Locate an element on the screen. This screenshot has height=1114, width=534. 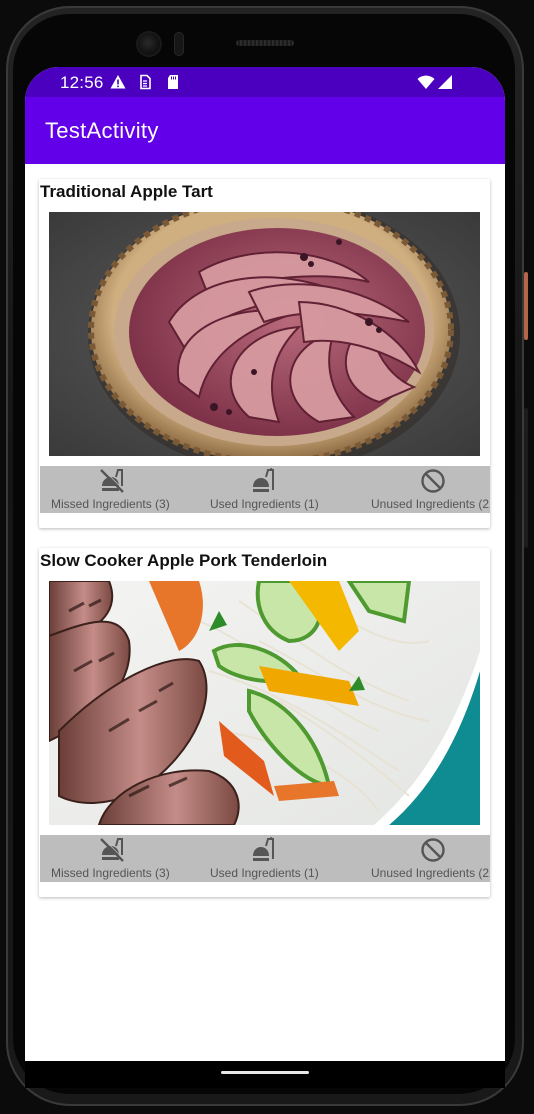
app-bar: TestActivity is located at coordinates (265, 130).